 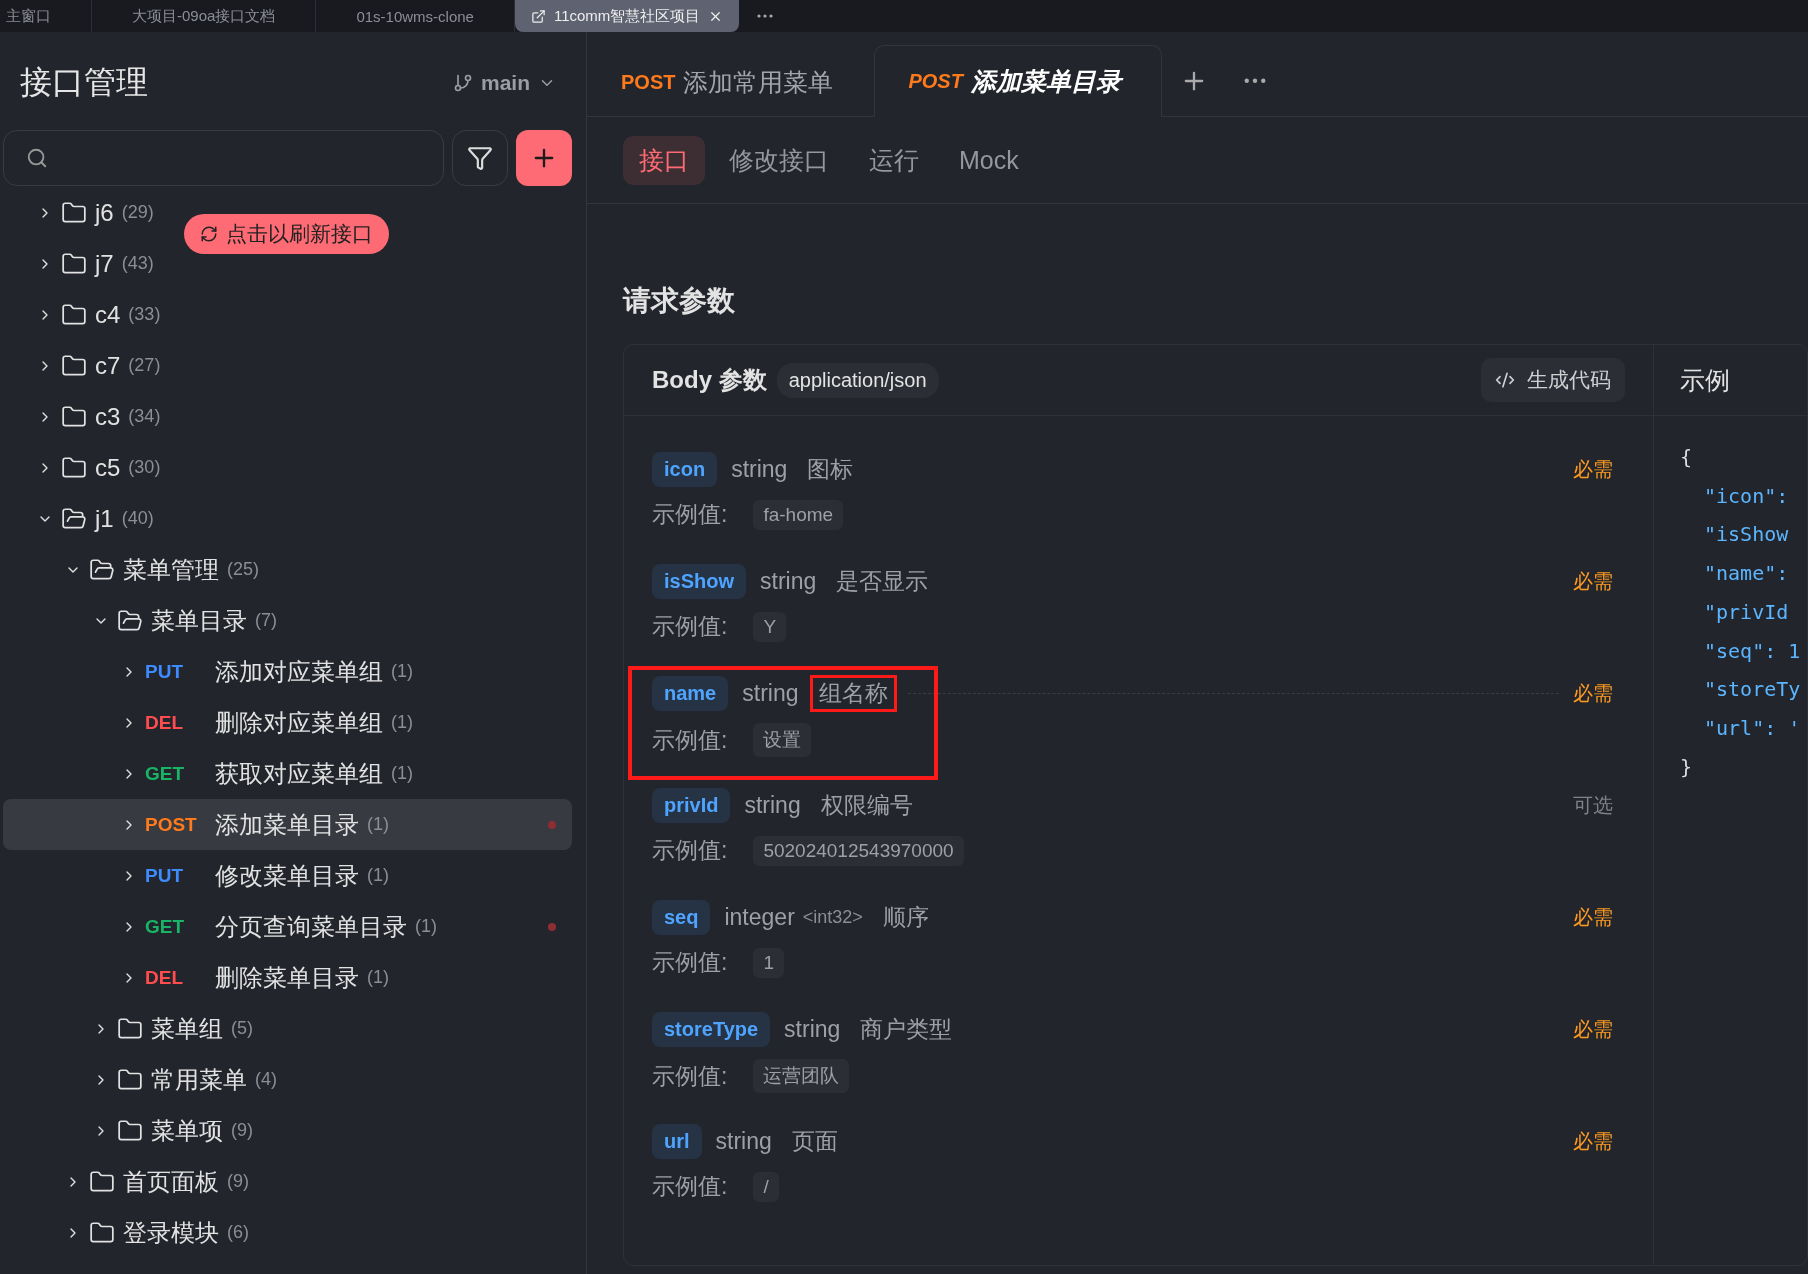 What do you see at coordinates (104, 212) in the screenshot?
I see `folder-name: j6` at bounding box center [104, 212].